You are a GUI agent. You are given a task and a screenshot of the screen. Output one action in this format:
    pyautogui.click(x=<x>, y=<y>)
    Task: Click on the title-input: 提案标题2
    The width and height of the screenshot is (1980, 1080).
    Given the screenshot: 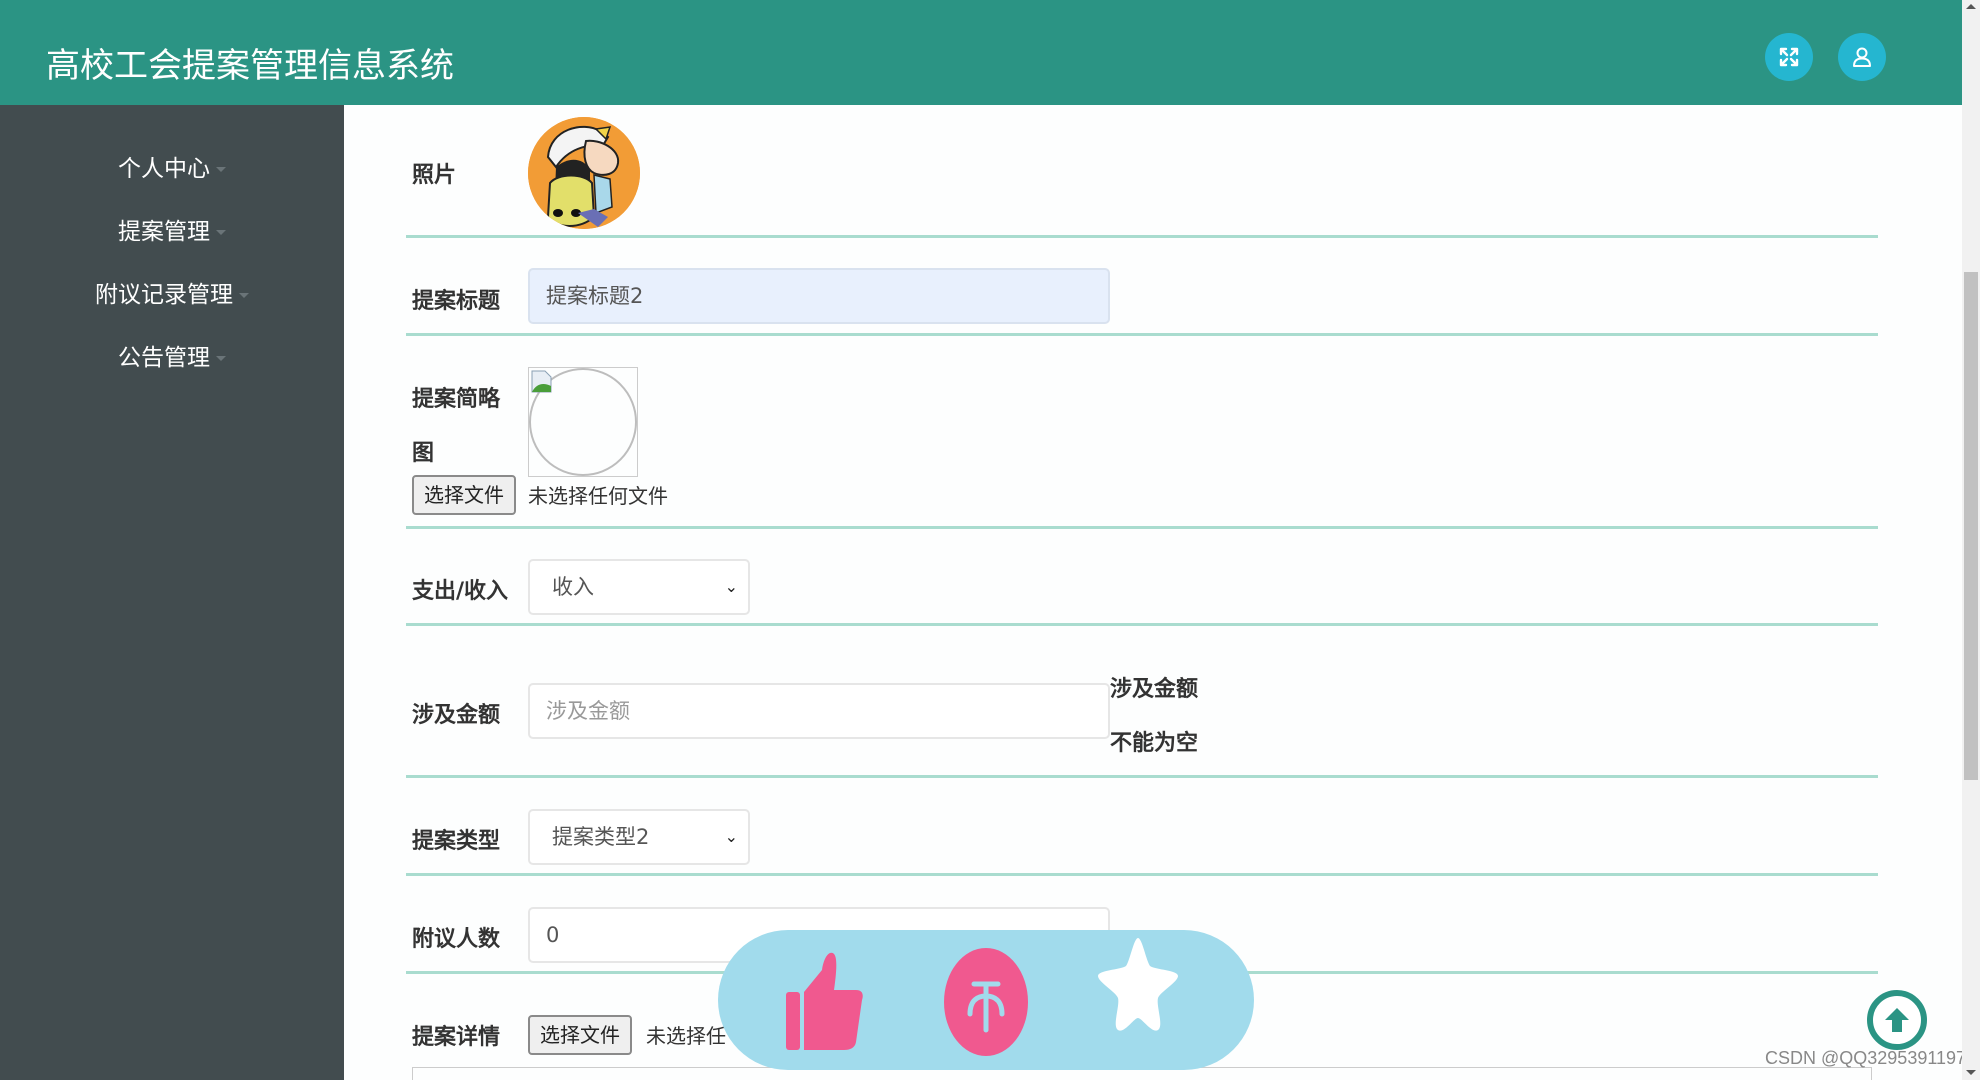 What is the action you would take?
    pyautogui.click(x=819, y=296)
    